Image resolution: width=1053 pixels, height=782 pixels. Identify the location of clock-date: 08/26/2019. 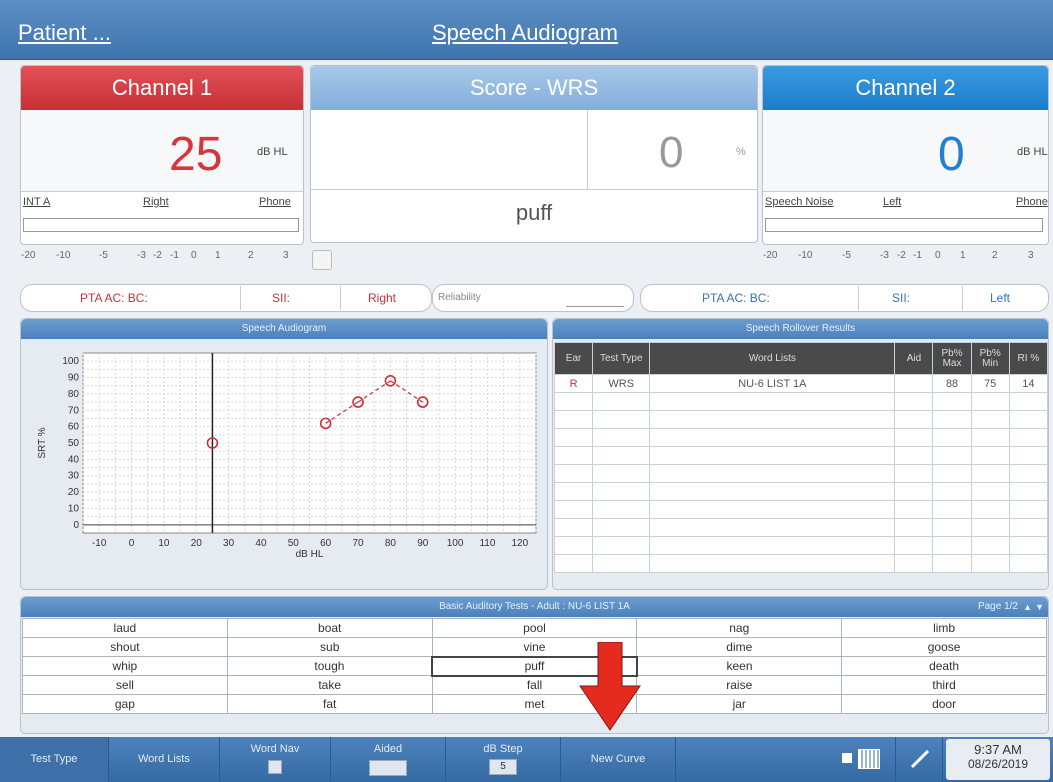
(998, 764).